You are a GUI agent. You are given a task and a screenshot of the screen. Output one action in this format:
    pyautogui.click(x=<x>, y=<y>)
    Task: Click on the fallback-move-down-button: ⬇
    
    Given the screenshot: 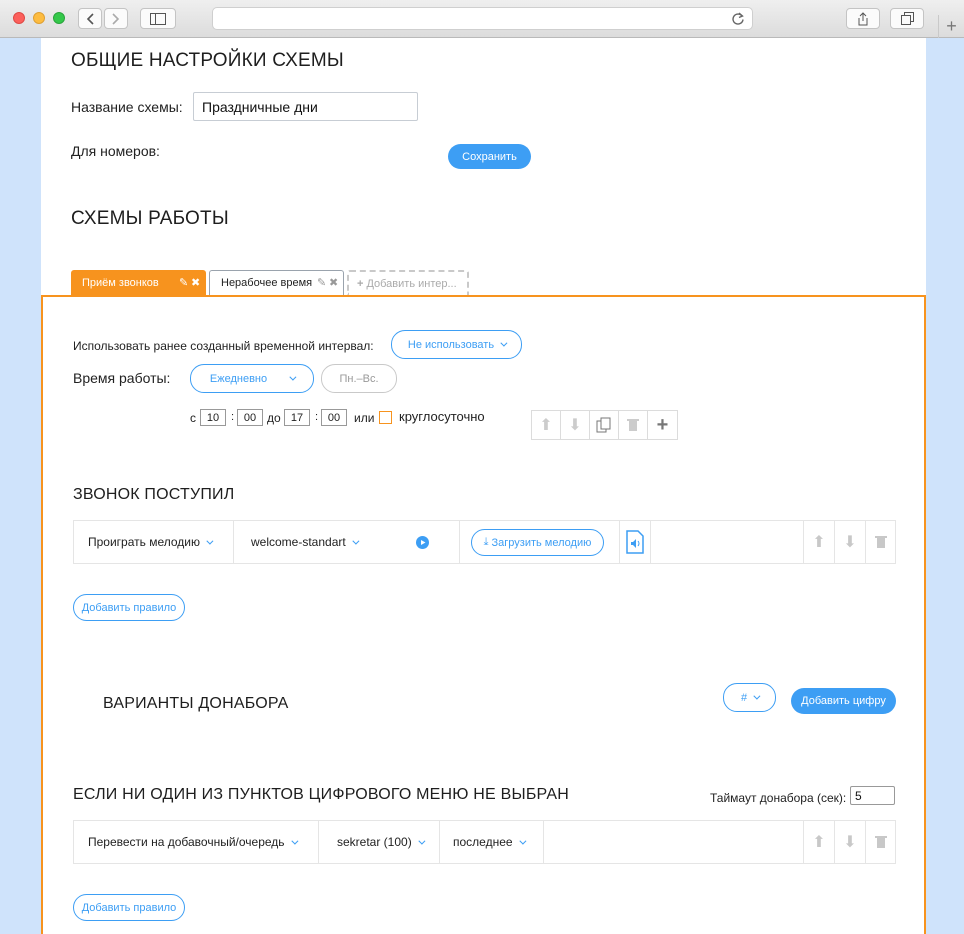 What is the action you would take?
    pyautogui.click(x=849, y=842)
    